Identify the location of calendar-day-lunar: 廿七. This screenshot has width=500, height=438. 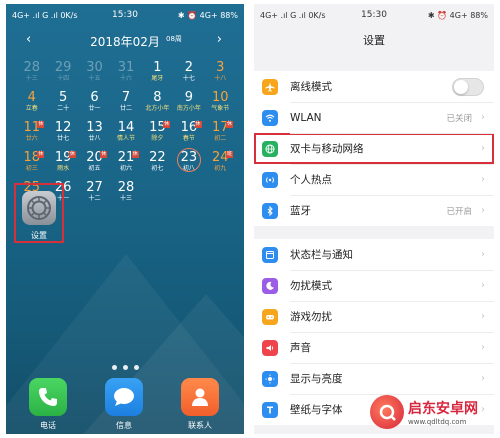
(63, 138).